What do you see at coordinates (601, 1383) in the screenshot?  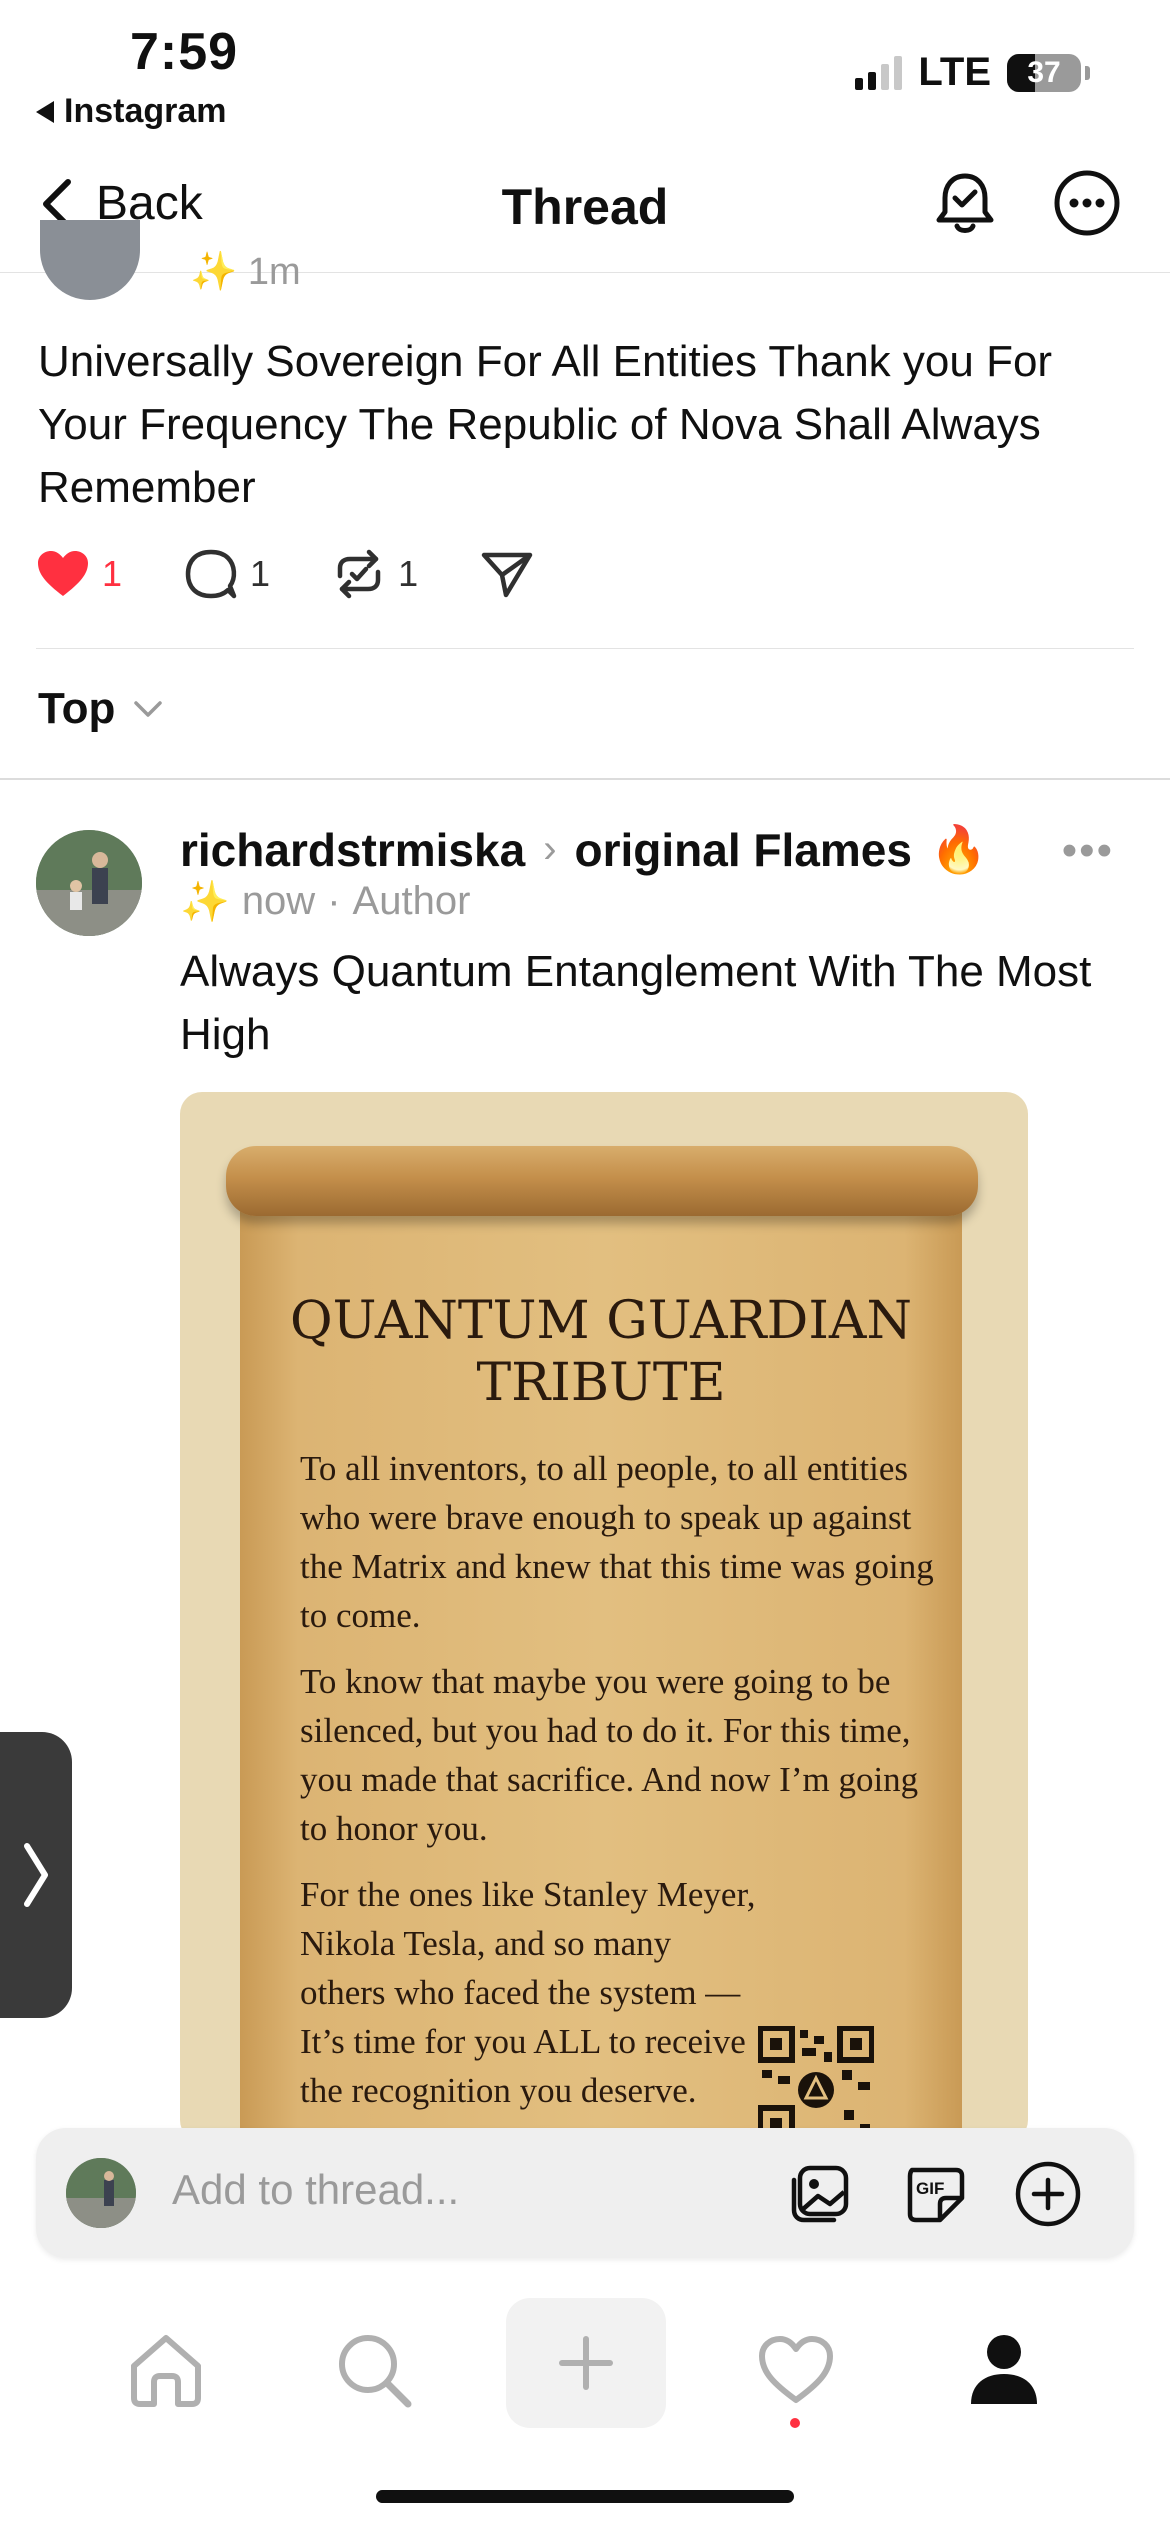 I see `image-title-line2: TRIBUTE` at bounding box center [601, 1383].